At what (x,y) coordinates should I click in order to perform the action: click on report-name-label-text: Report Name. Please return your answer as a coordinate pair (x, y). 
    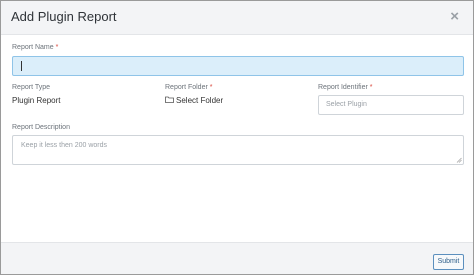
    Looking at the image, I should click on (33, 47).